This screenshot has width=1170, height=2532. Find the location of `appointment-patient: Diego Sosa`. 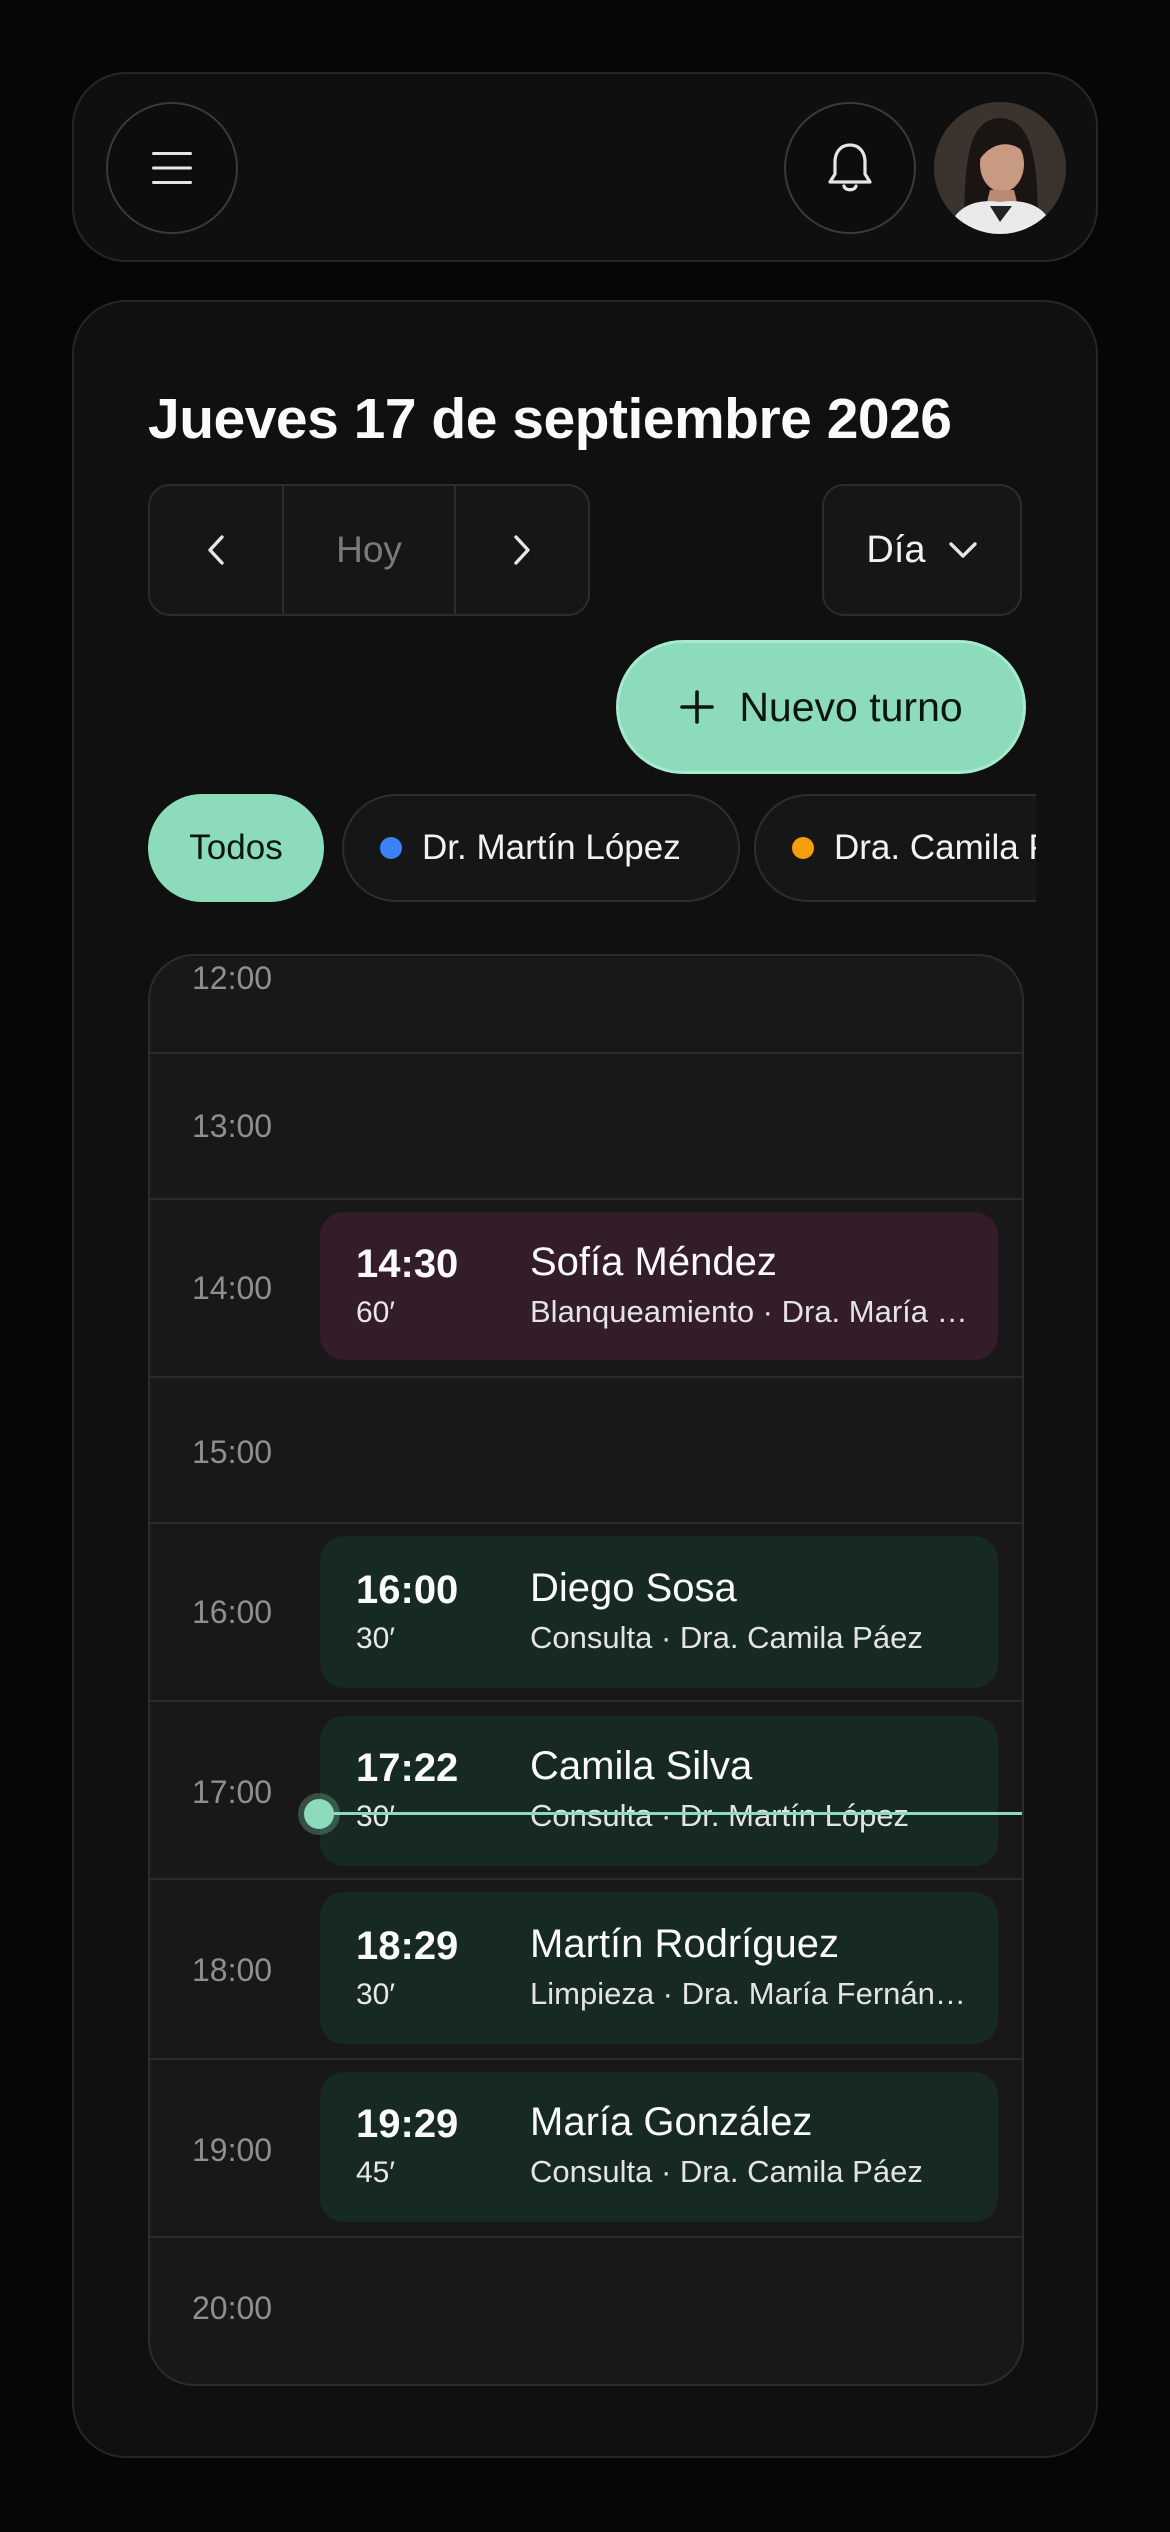

appointment-patient: Diego Sosa is located at coordinates (633, 1588).